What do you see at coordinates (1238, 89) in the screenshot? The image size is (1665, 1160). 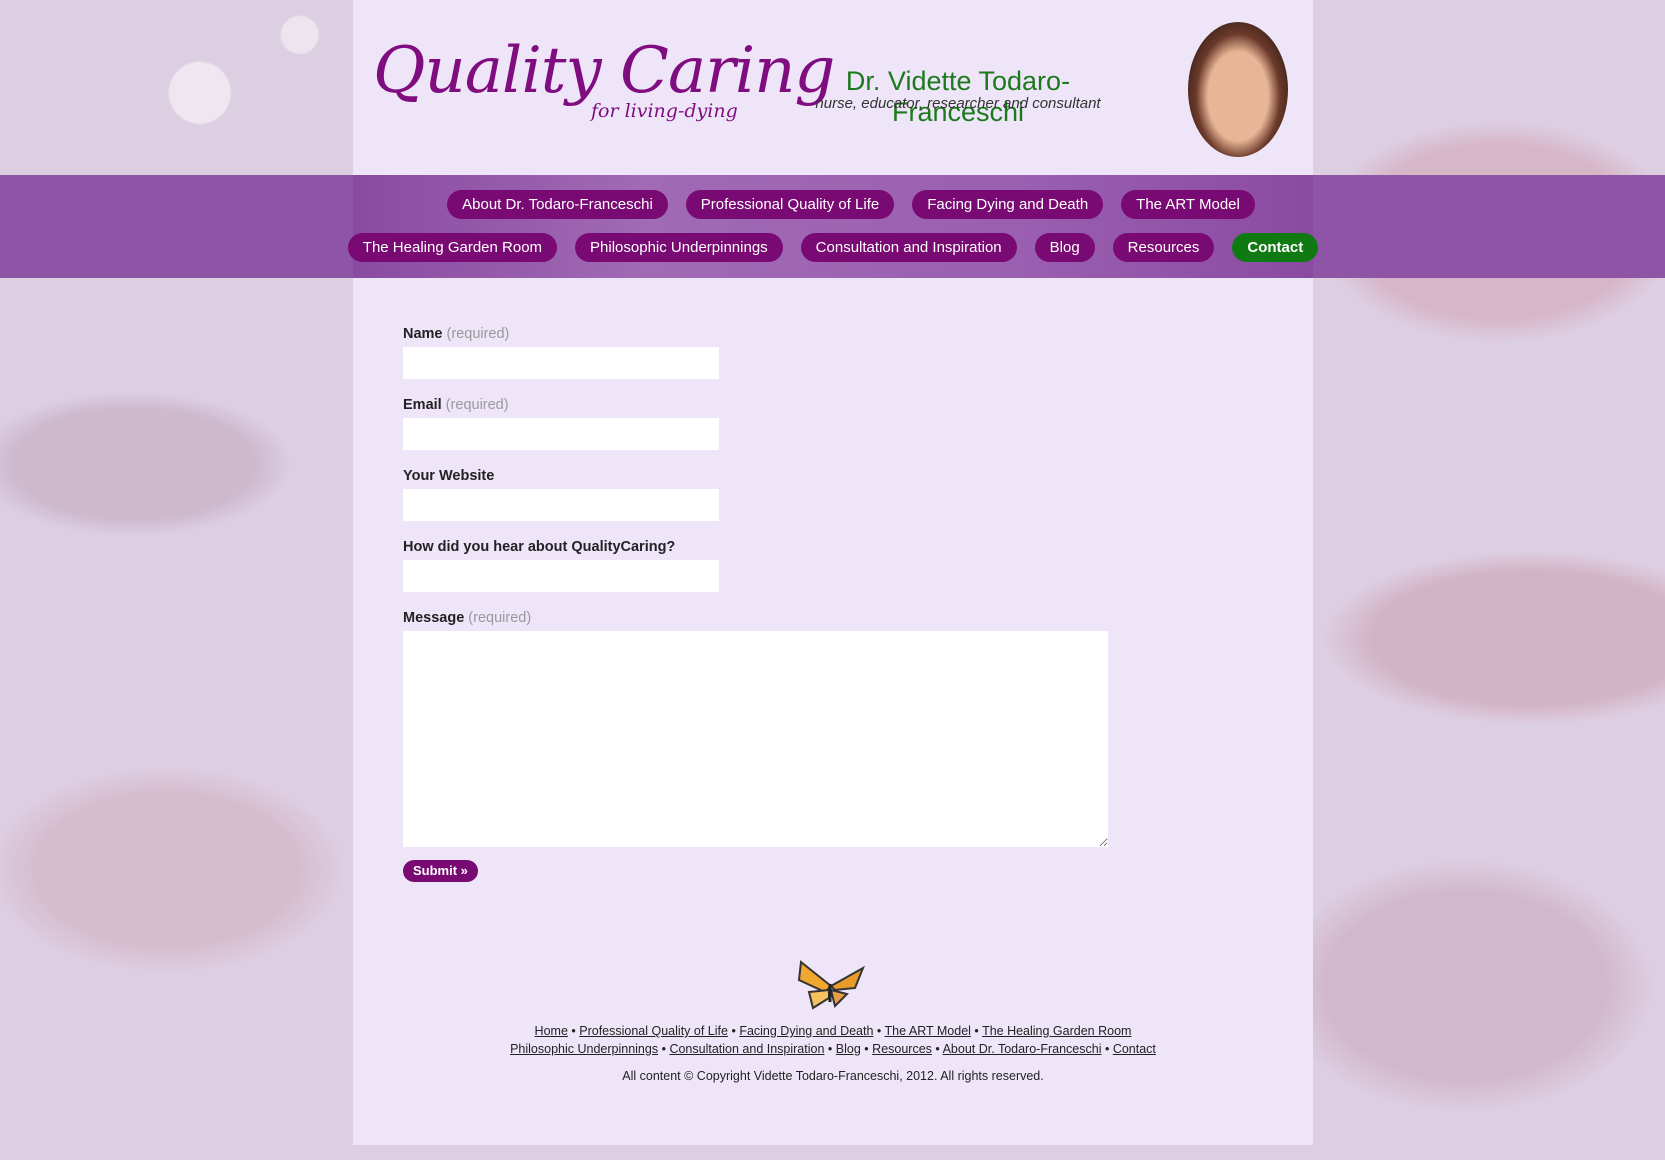 I see `doctor-portrait` at bounding box center [1238, 89].